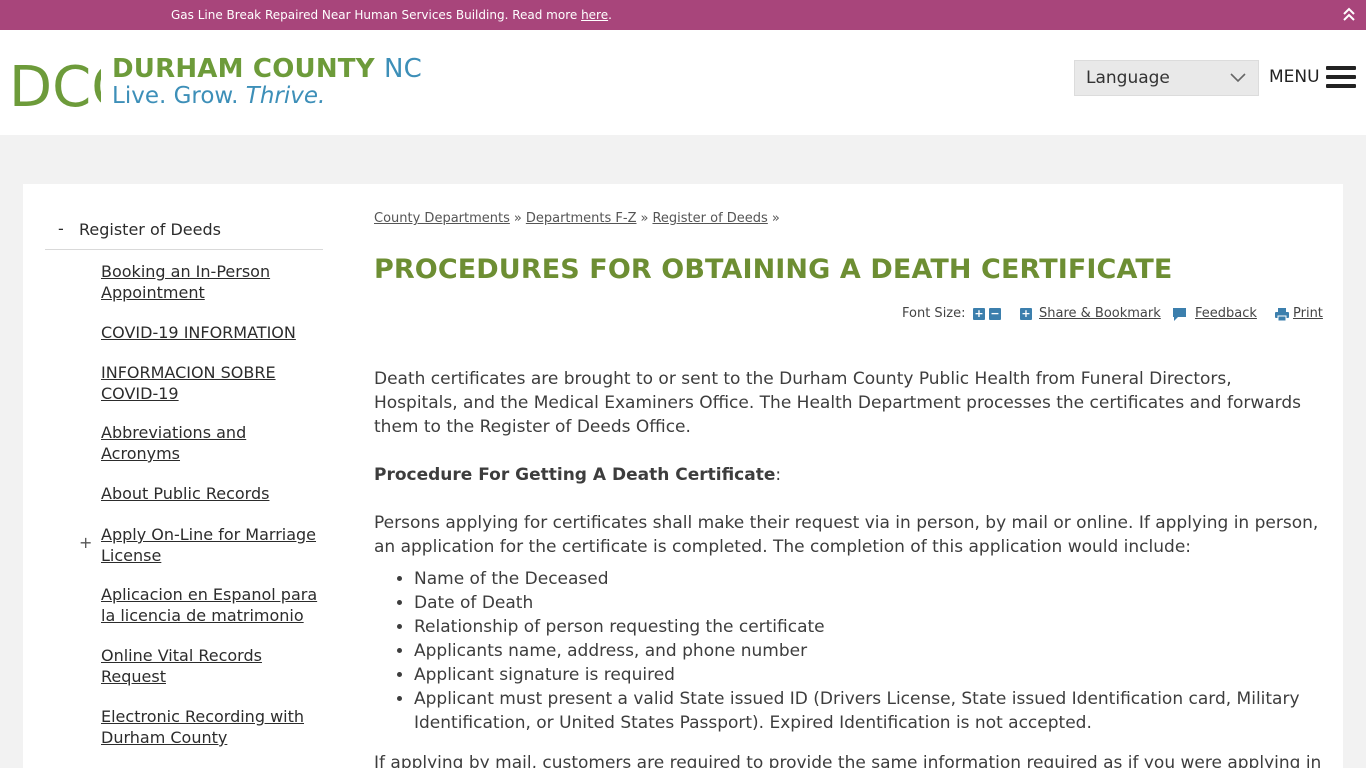 Image resolution: width=1366 pixels, height=768 pixels. I want to click on breadcrumb-register-of-deeds: Register of Deeds, so click(709, 218).